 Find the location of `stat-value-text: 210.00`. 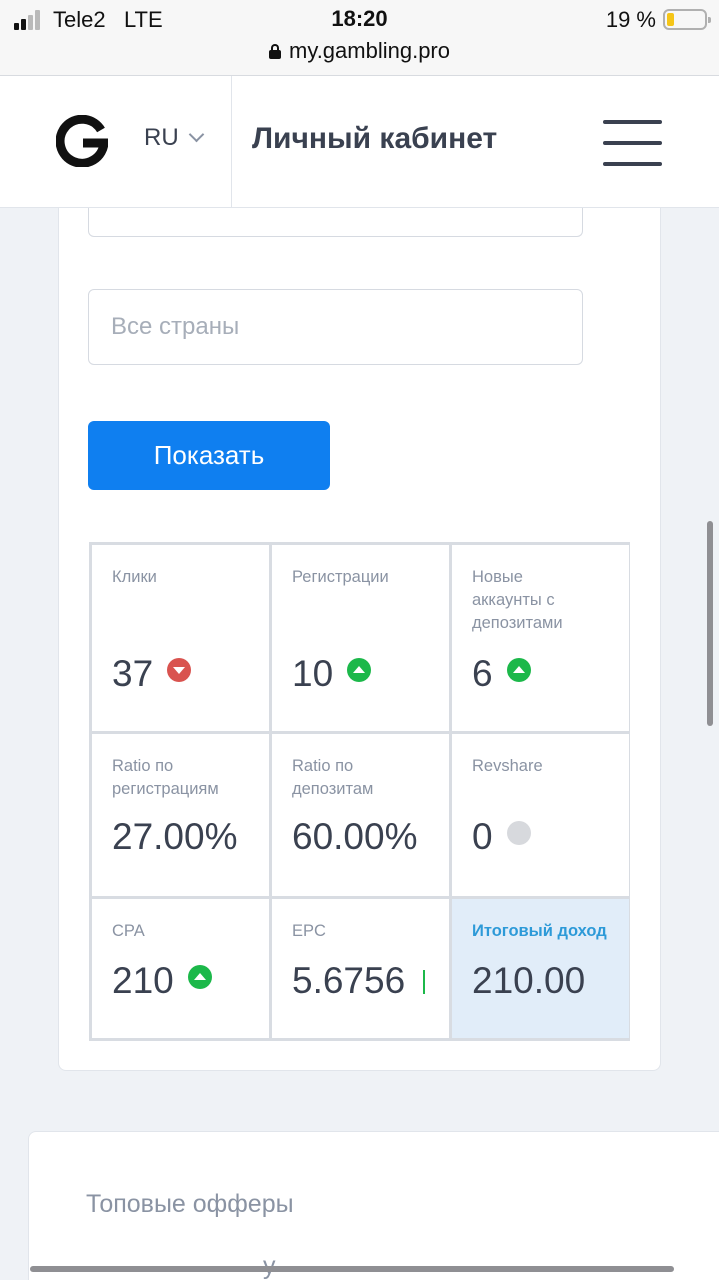

stat-value-text: 210.00 is located at coordinates (529, 980).